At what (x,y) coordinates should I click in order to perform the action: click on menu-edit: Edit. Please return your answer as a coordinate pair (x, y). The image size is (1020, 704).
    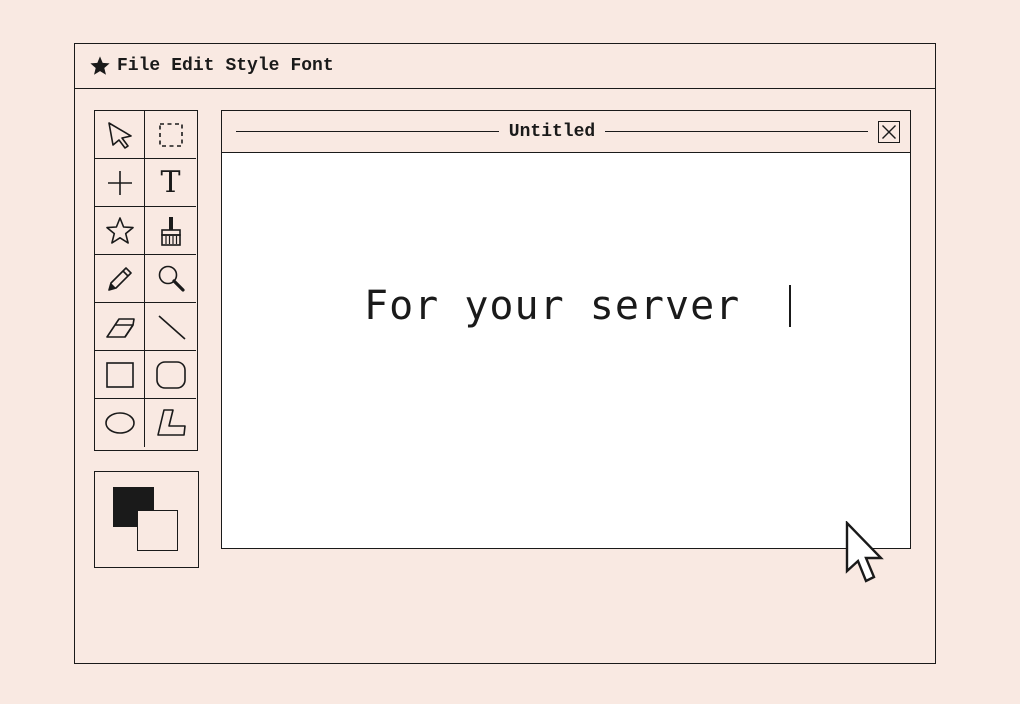
    Looking at the image, I should click on (192, 66).